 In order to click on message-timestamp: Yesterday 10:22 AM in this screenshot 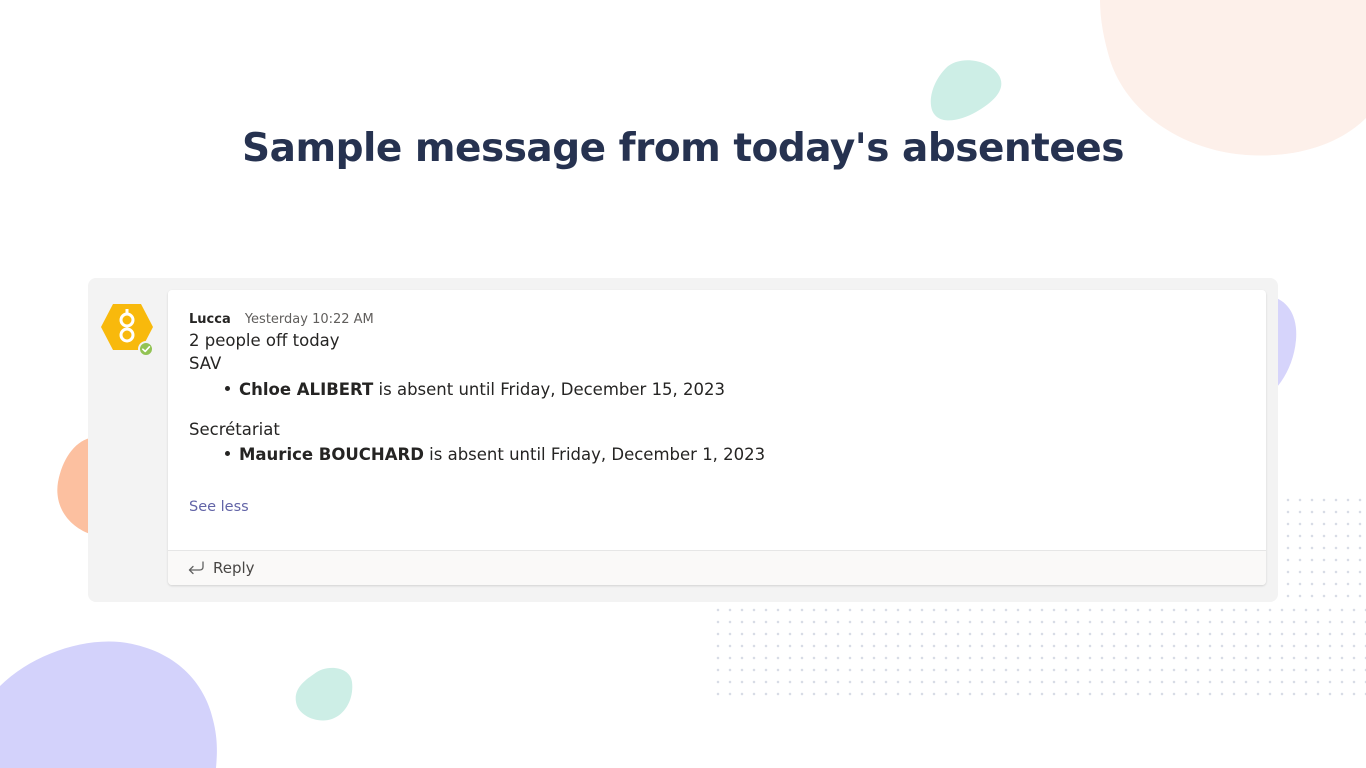, I will do `click(309, 319)`.